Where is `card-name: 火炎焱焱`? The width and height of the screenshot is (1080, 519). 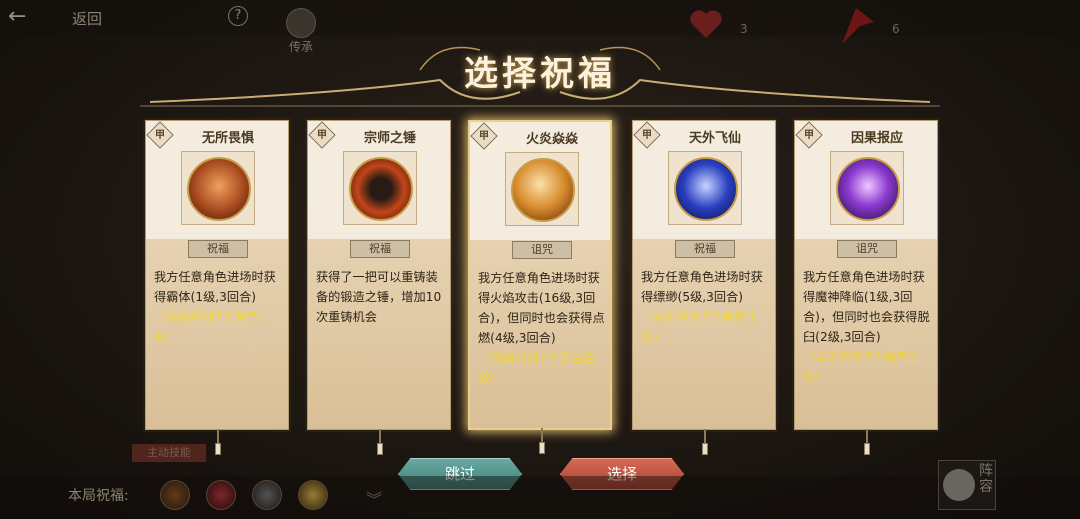 card-name: 火炎焱焱 is located at coordinates (551, 139).